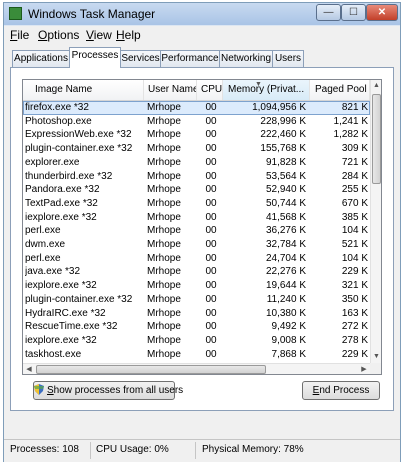  Describe the element at coordinates (210, 90) in the screenshot. I see `column-cpu: CPU` at that location.